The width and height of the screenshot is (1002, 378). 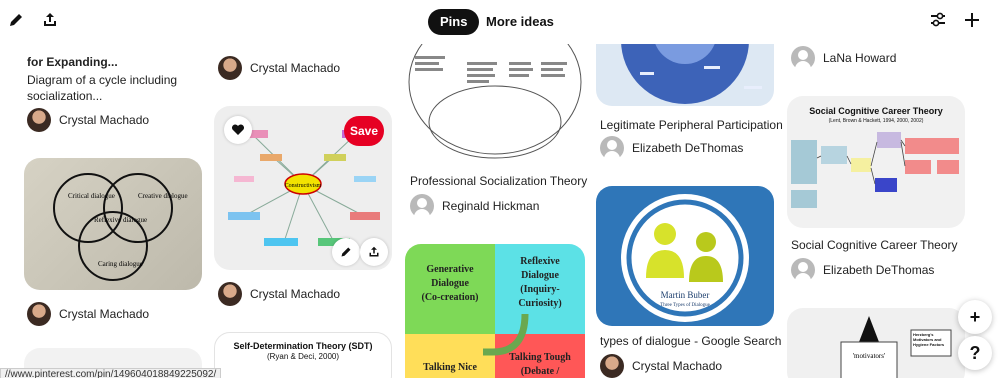 What do you see at coordinates (691, 125) in the screenshot?
I see `pin-title: Legitimate Peripheral Participation` at bounding box center [691, 125].